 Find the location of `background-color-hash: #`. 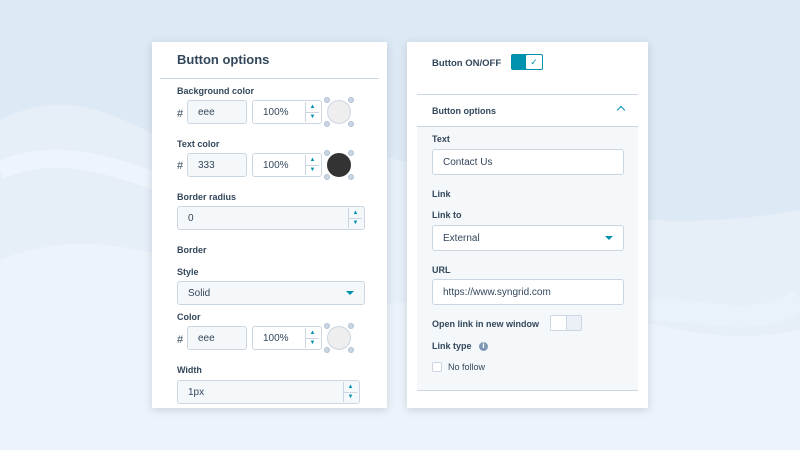

background-color-hash: # is located at coordinates (180, 114).